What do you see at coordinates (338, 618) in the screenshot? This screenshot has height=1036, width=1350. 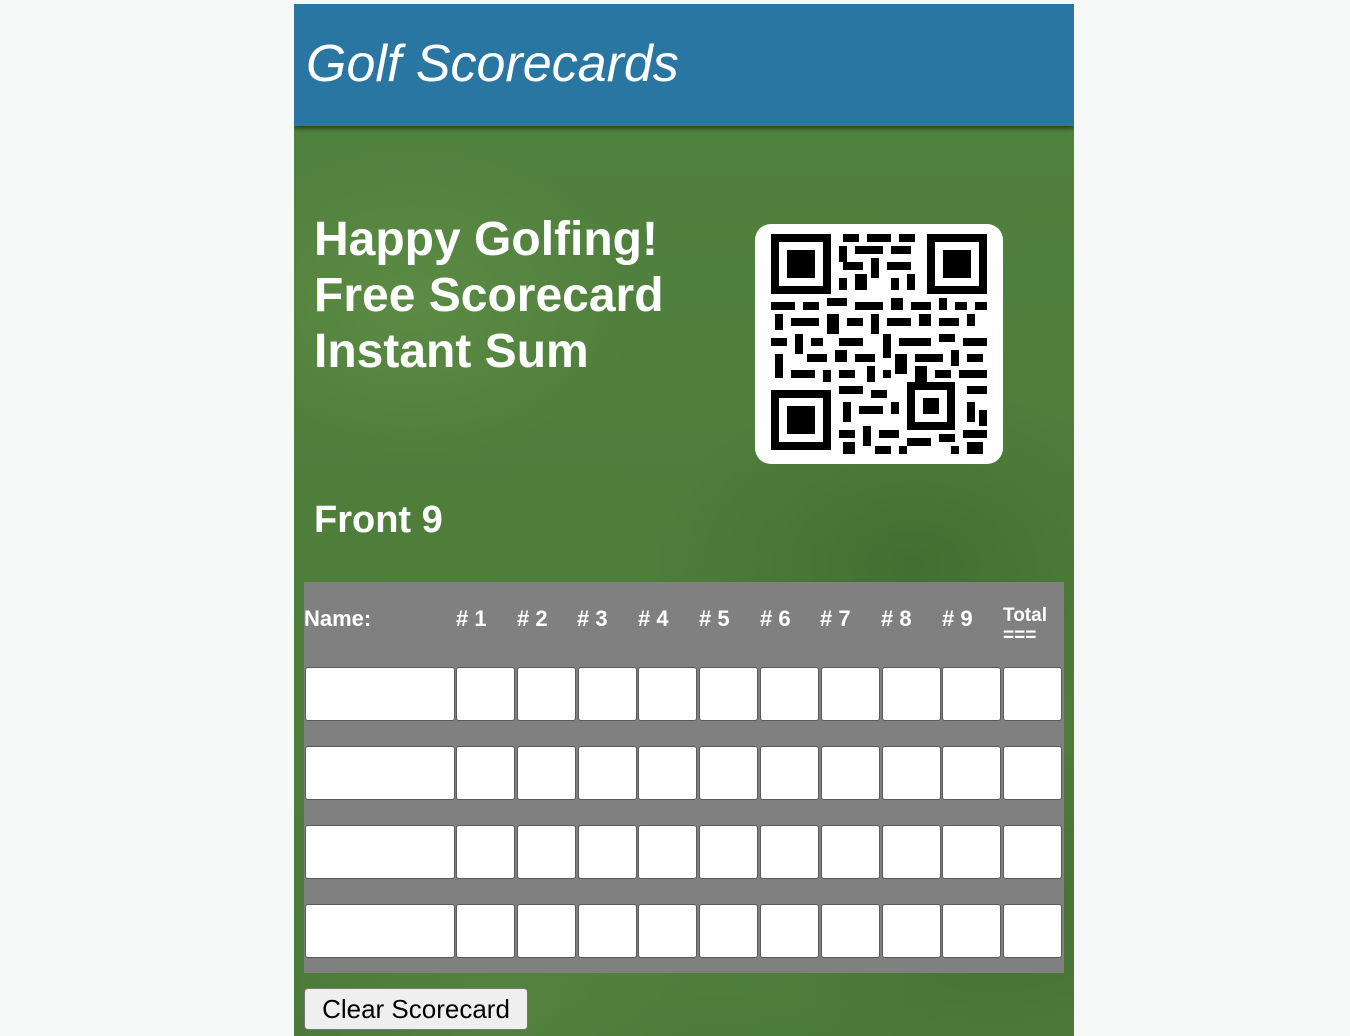 I see `name-header-label: Name:` at bounding box center [338, 618].